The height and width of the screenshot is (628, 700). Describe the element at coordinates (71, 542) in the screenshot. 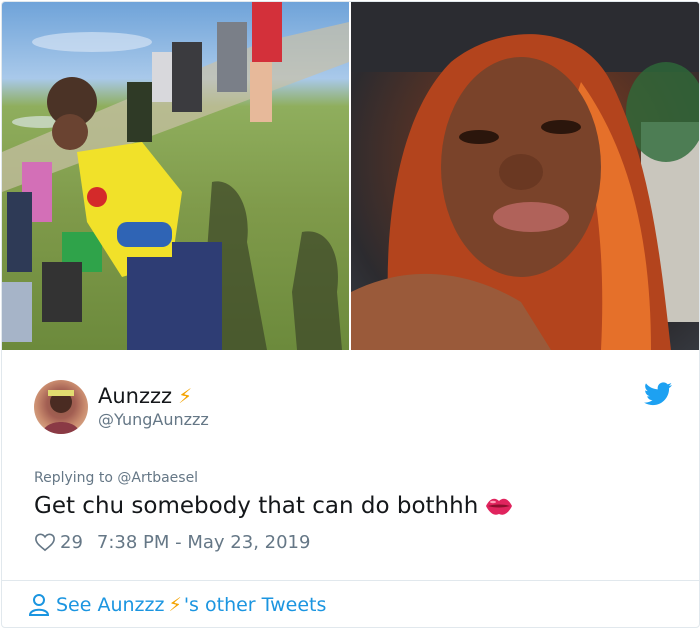

I see `like-count: 29` at that location.